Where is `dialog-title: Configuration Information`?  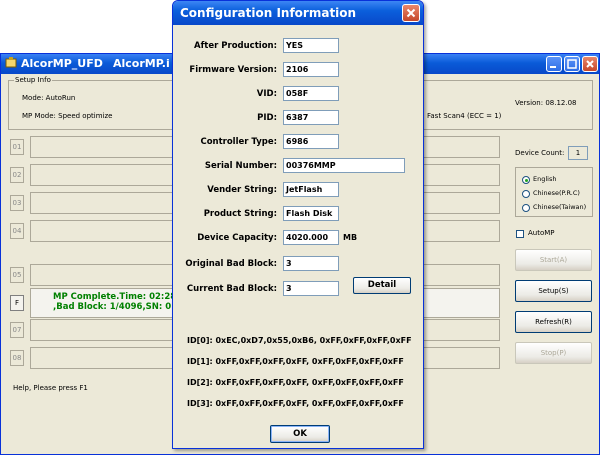
dialog-title: Configuration Information is located at coordinates (268, 13).